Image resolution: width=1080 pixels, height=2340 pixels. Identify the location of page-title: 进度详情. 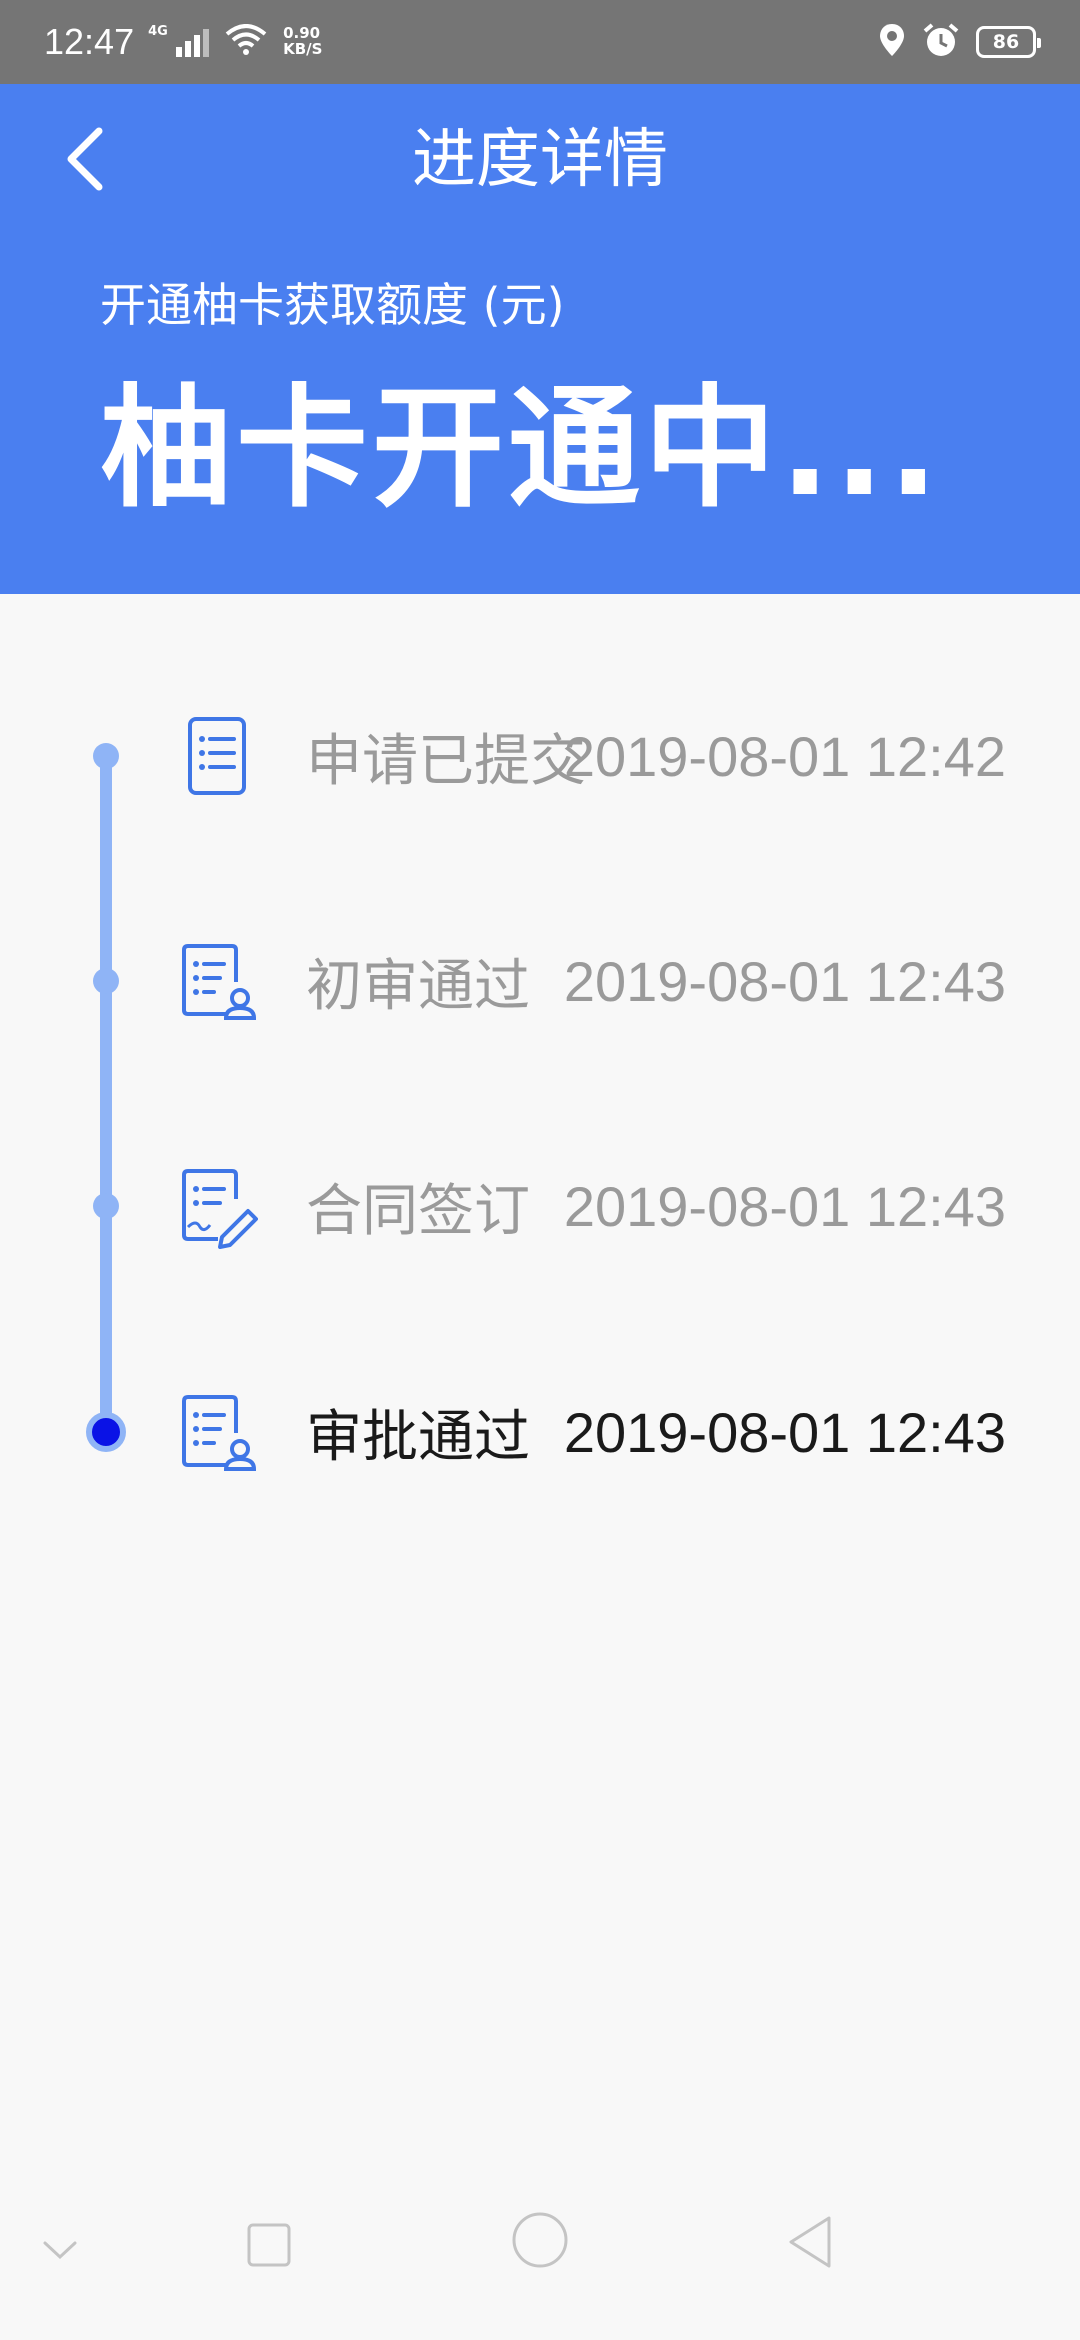
(540, 160).